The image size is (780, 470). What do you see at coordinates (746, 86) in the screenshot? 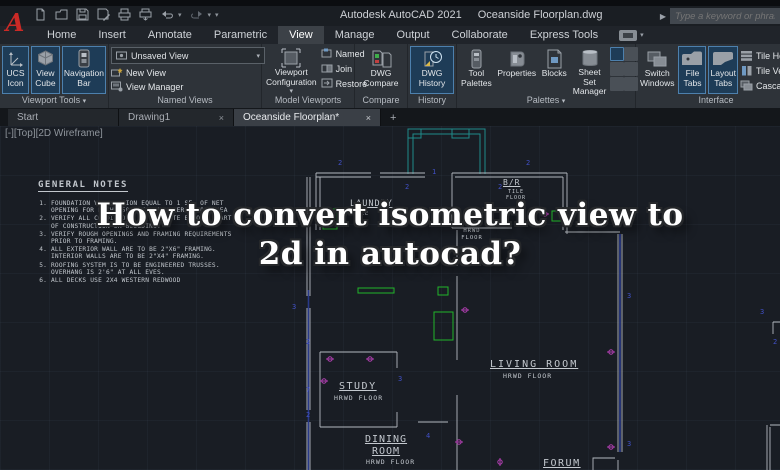
I see `cascade-icon` at bounding box center [746, 86].